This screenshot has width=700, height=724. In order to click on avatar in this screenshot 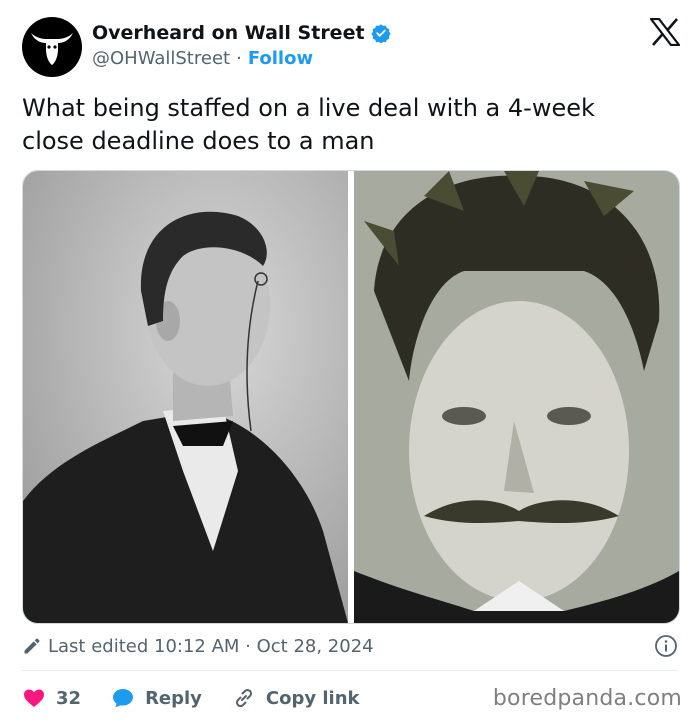, I will do `click(52, 47)`.